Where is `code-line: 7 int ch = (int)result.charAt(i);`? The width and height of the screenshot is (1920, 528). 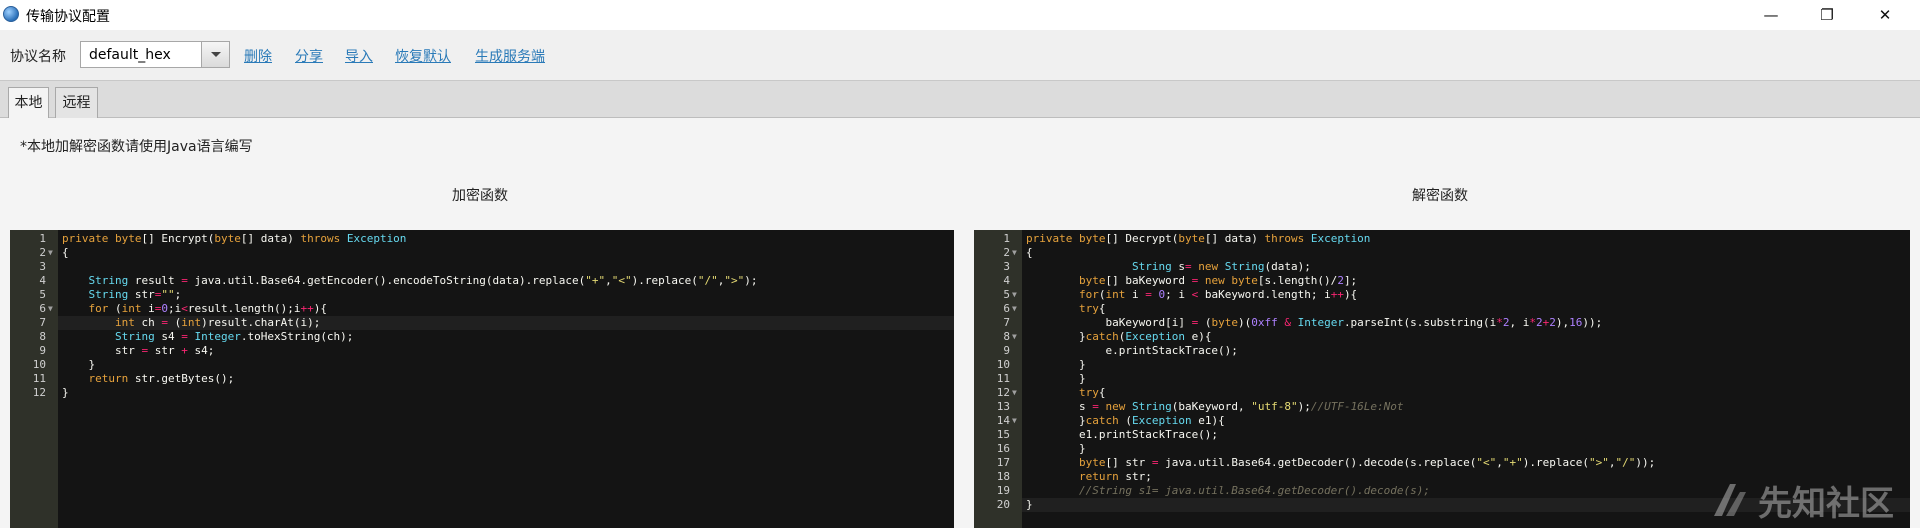 code-line: 7 int ch = (int)result.charAt(i); is located at coordinates (482, 323).